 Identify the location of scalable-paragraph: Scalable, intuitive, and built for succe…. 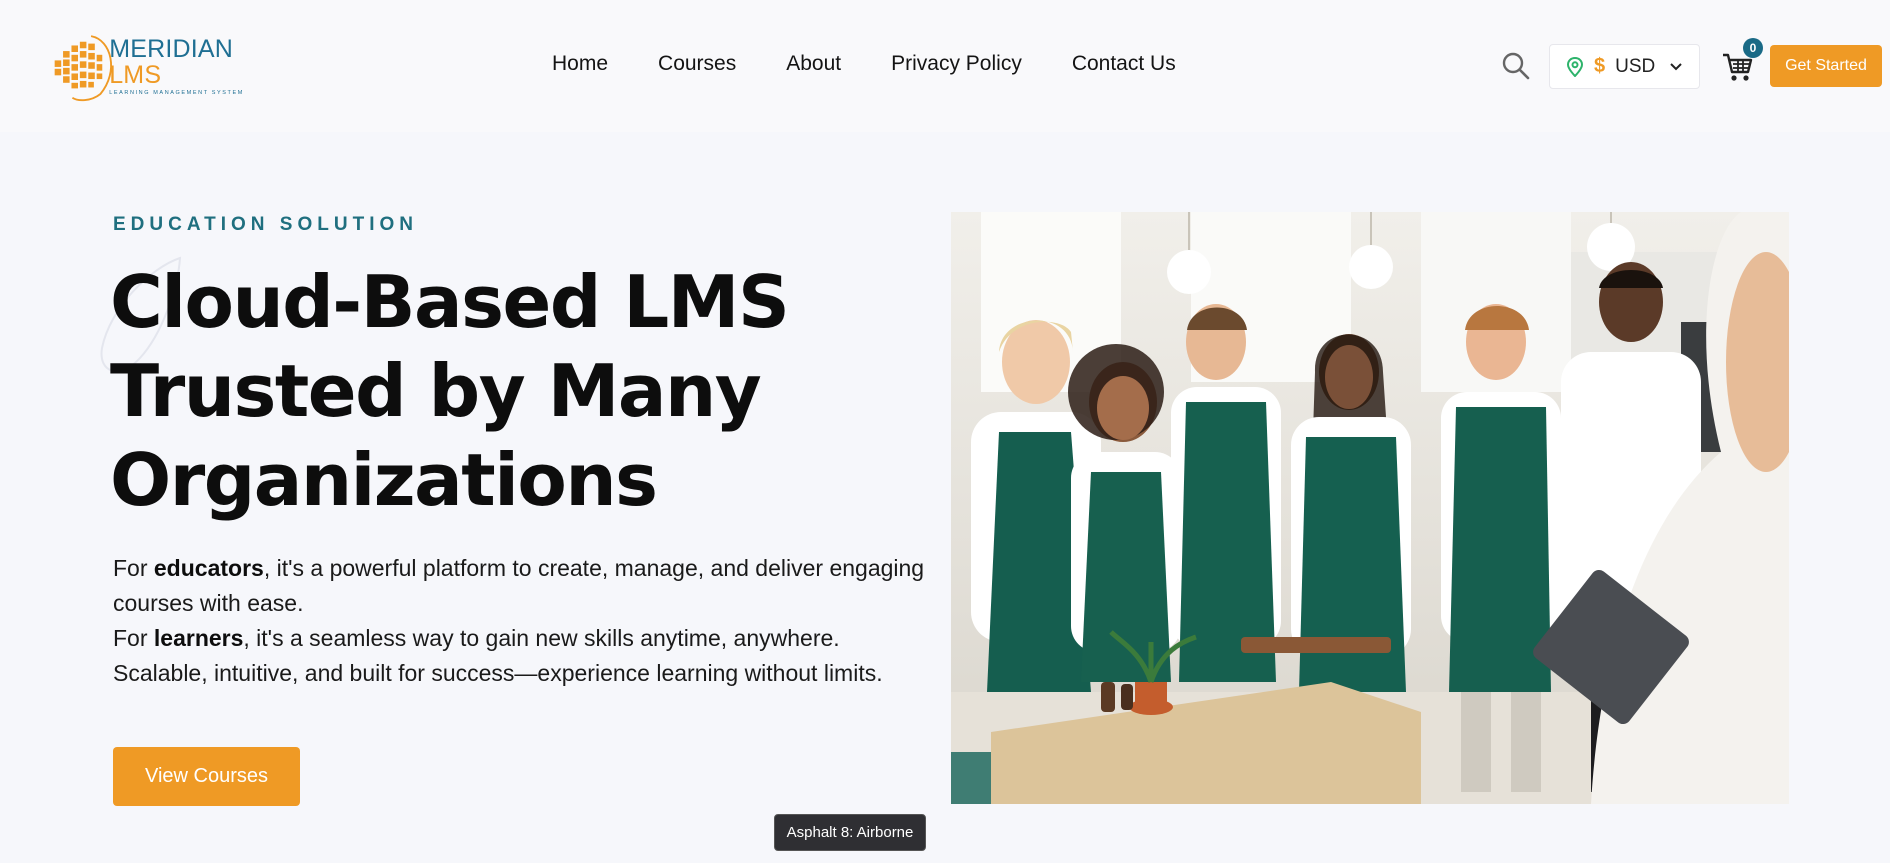
(498, 673).